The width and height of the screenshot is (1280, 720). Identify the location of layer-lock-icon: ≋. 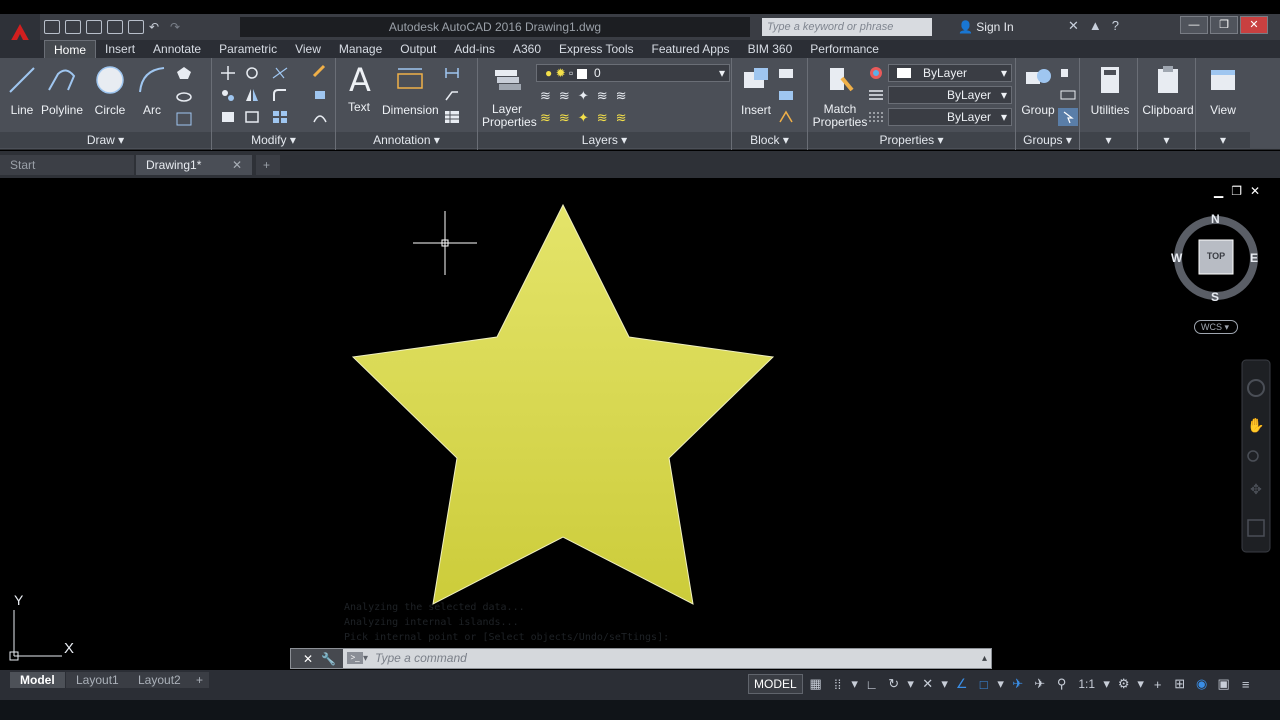
(602, 96).